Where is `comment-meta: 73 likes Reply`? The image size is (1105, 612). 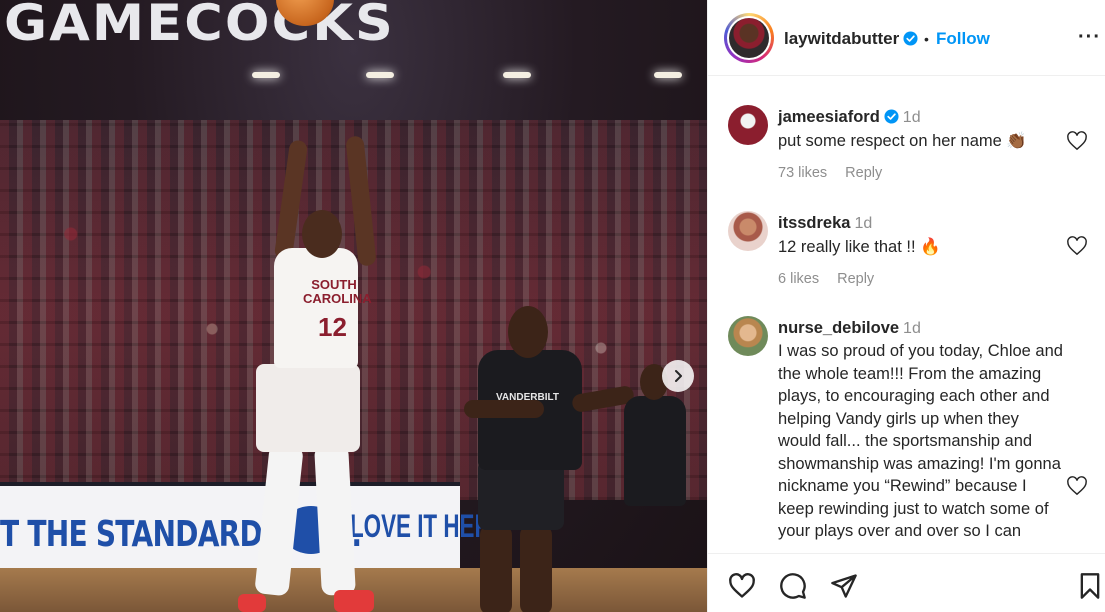 comment-meta: 73 likes Reply is located at coordinates (839, 173).